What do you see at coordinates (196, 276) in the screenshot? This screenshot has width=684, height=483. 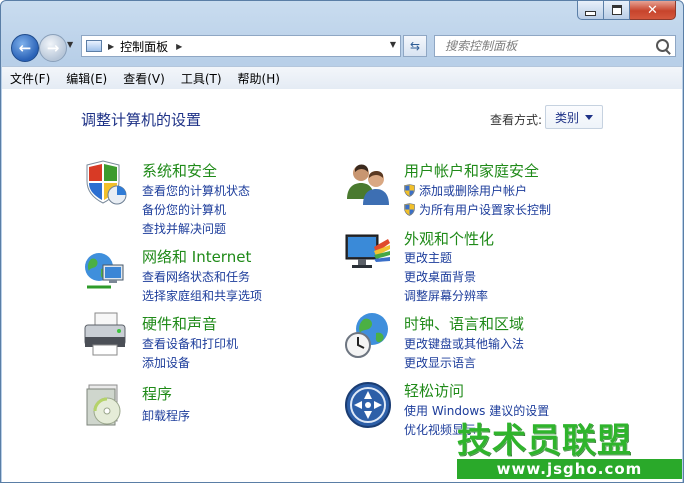 I see `link-view-network-status: 查看网络状态和任务` at bounding box center [196, 276].